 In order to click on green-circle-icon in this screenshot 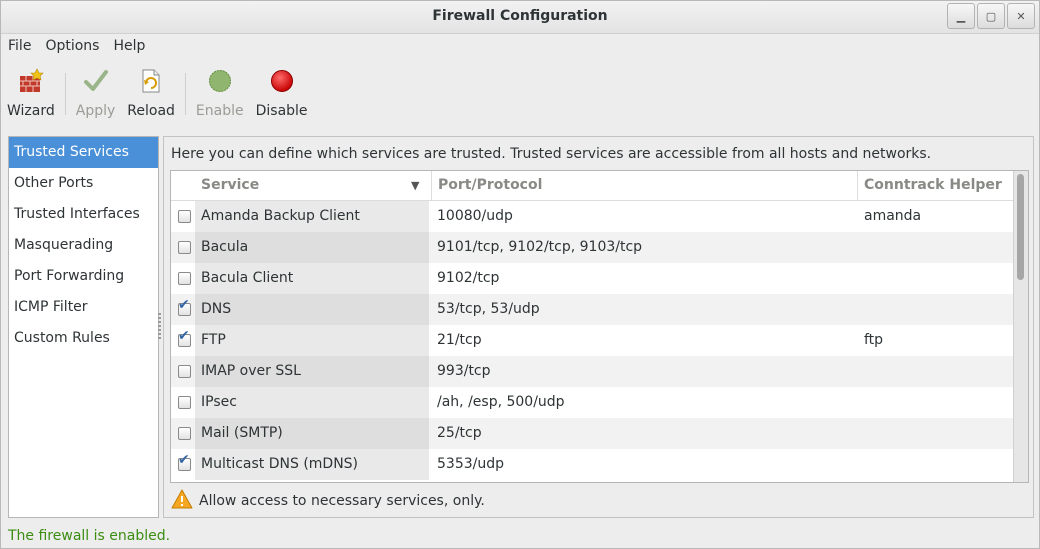, I will do `click(220, 81)`.